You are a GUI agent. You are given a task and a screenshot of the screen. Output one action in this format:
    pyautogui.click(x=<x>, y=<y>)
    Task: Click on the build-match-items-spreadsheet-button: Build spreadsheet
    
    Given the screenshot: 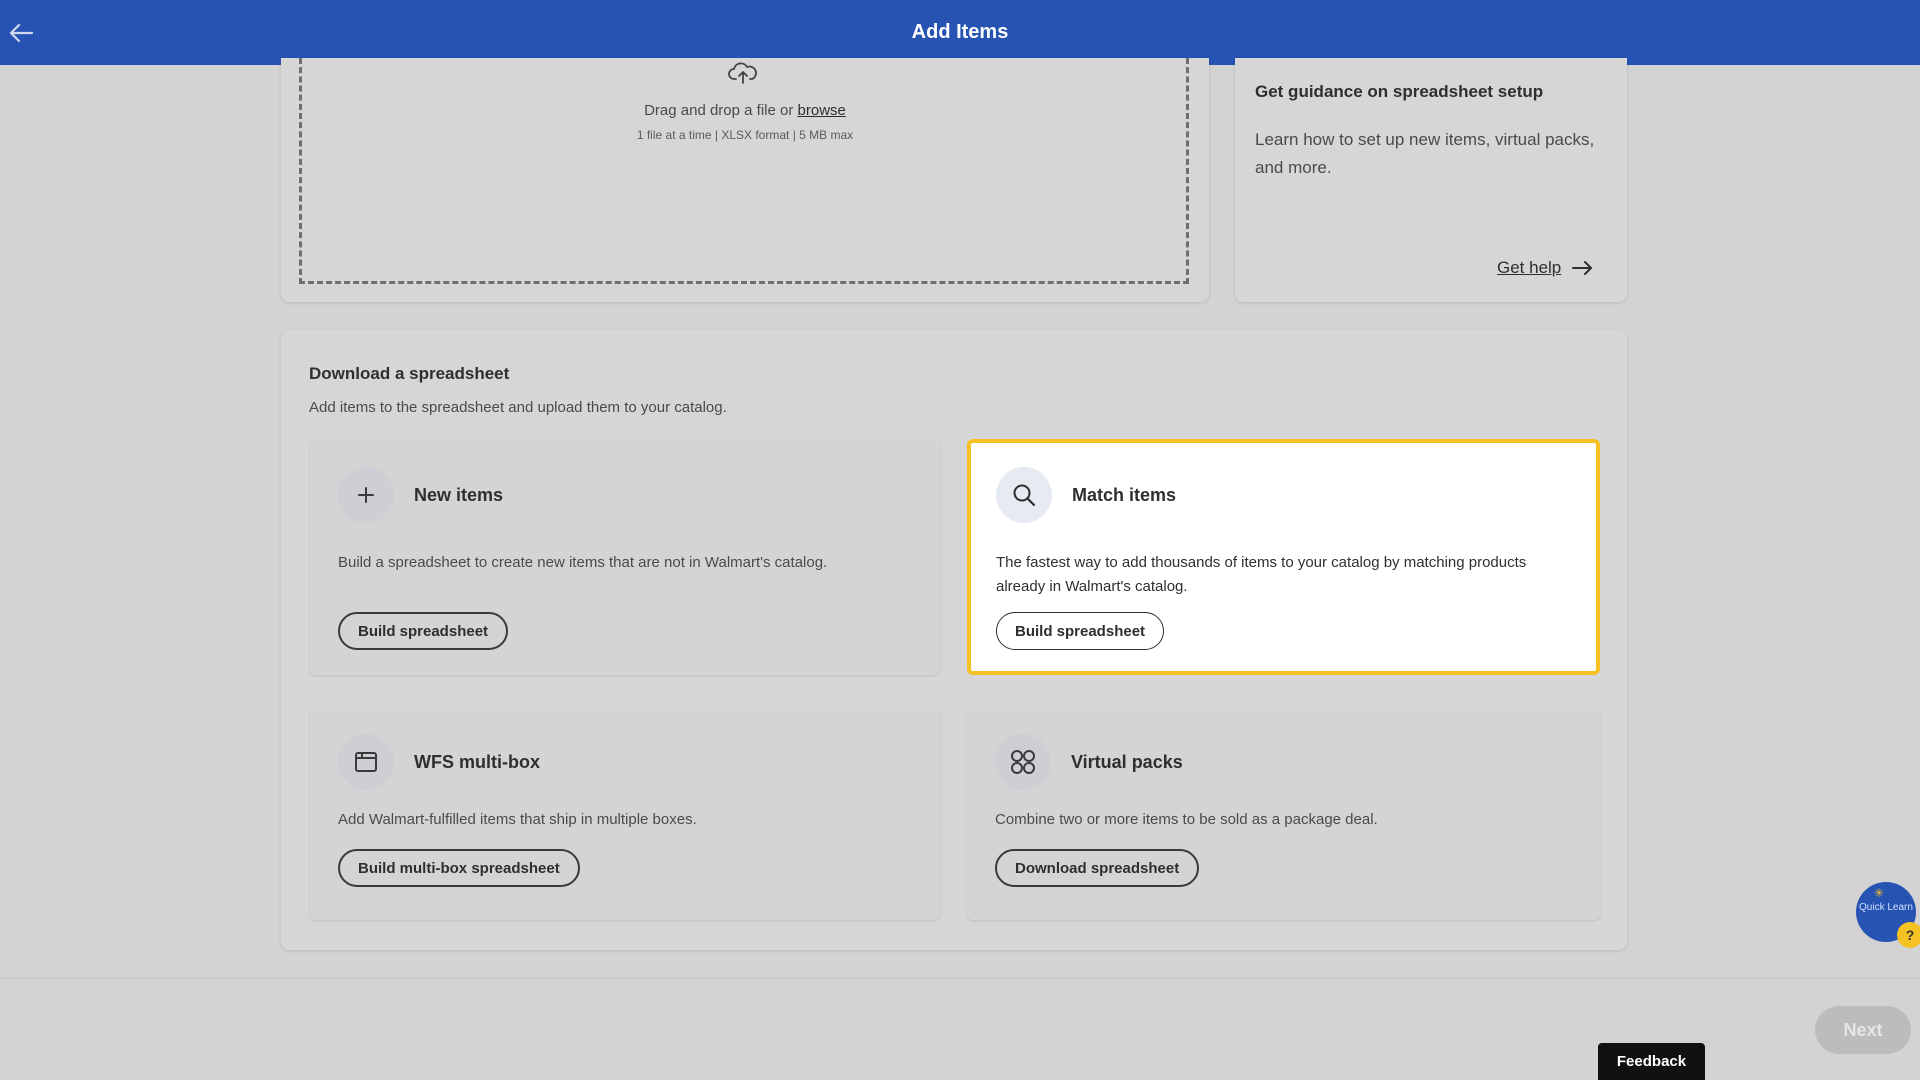 What is the action you would take?
    pyautogui.click(x=1080, y=631)
    